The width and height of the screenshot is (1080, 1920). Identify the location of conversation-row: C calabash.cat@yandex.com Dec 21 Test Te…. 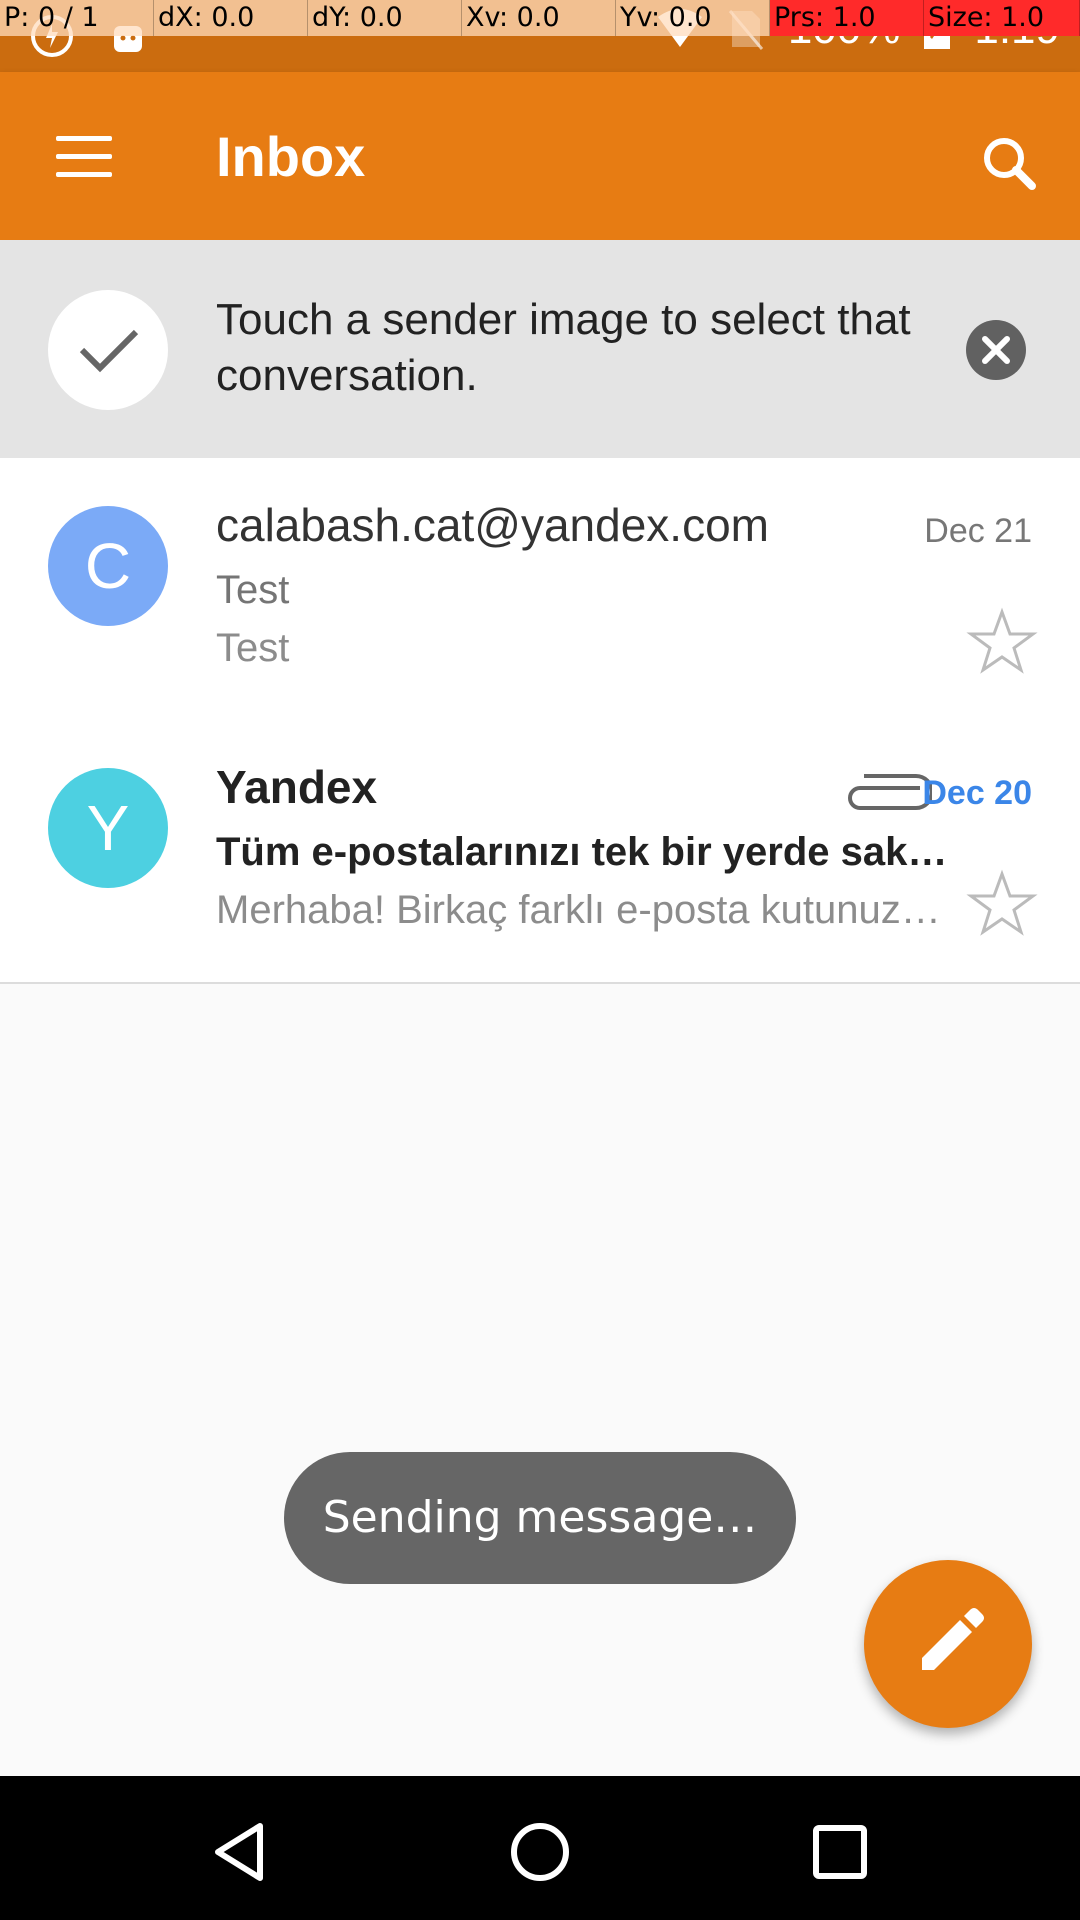
(540, 590).